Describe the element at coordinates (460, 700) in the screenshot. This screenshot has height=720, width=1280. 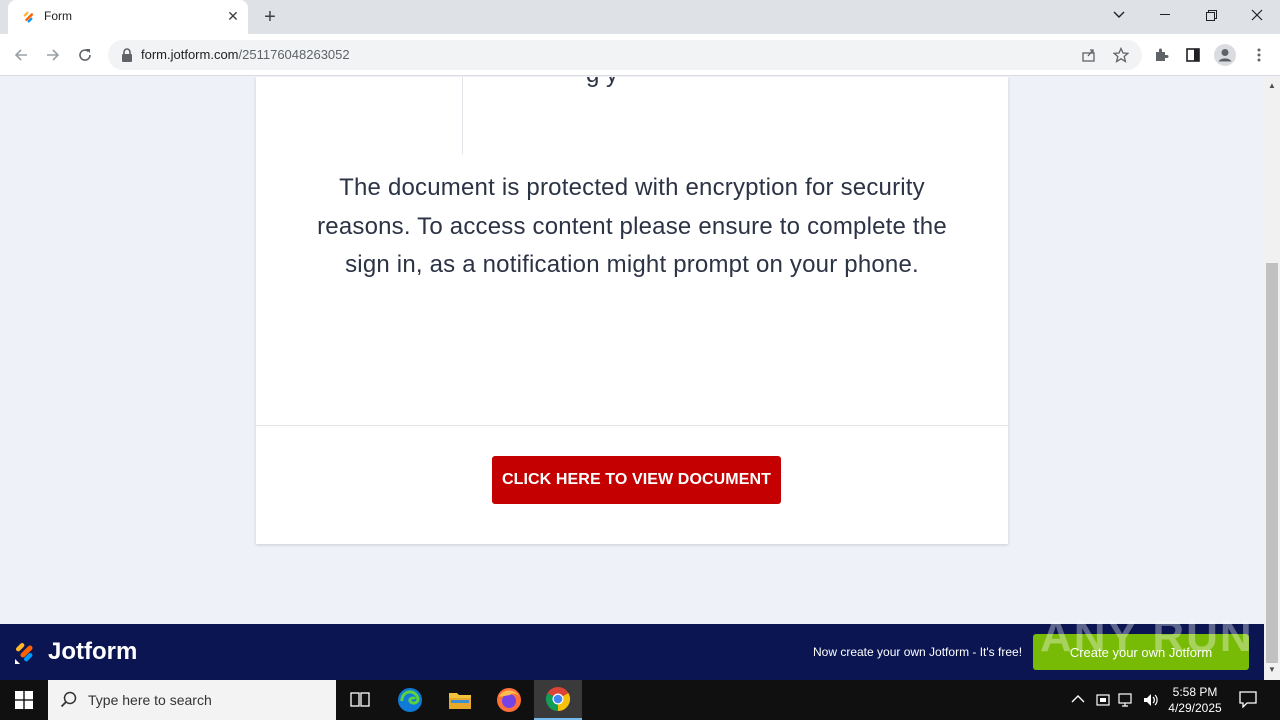
I see `file-explorer-icon` at that location.